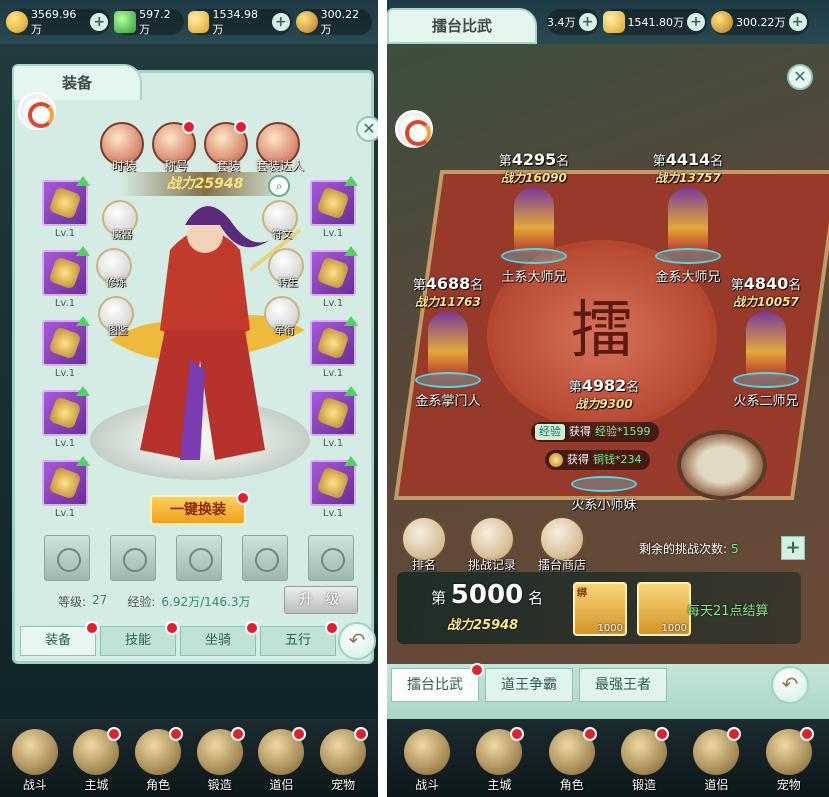  Describe the element at coordinates (664, 609) in the screenshot. I see `prize-item: 1000` at that location.